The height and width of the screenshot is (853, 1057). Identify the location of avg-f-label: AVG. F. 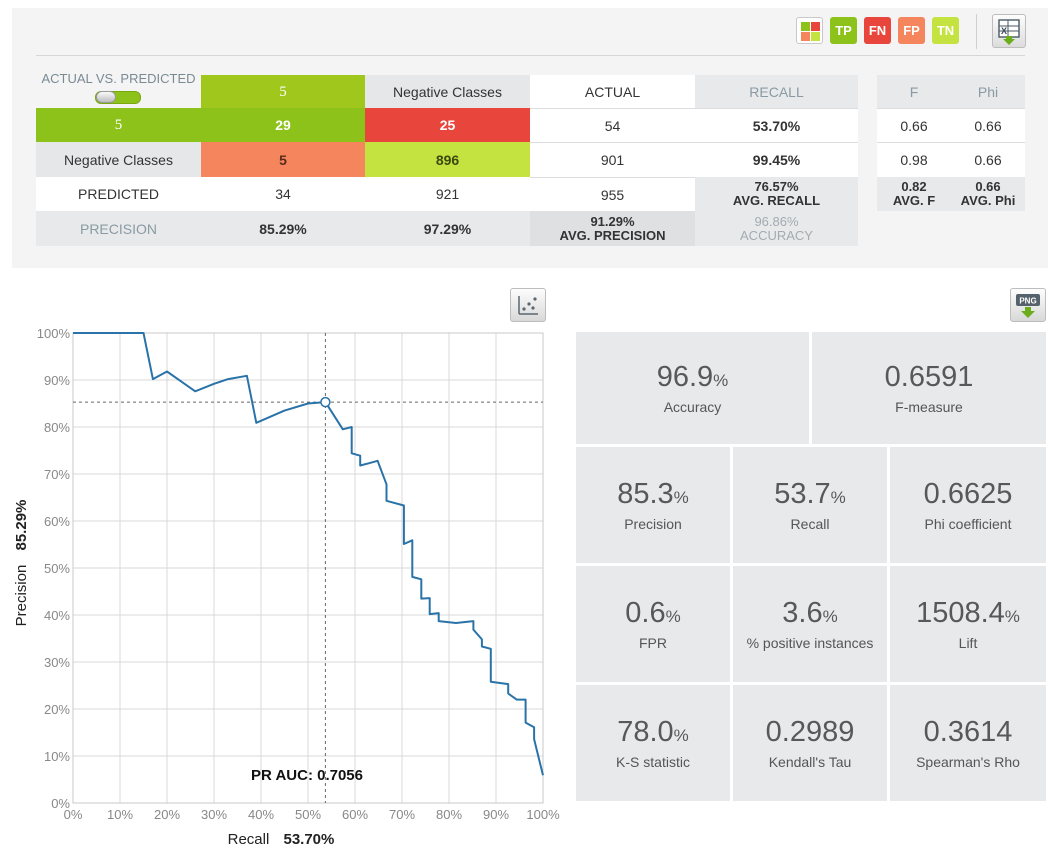
(914, 200).